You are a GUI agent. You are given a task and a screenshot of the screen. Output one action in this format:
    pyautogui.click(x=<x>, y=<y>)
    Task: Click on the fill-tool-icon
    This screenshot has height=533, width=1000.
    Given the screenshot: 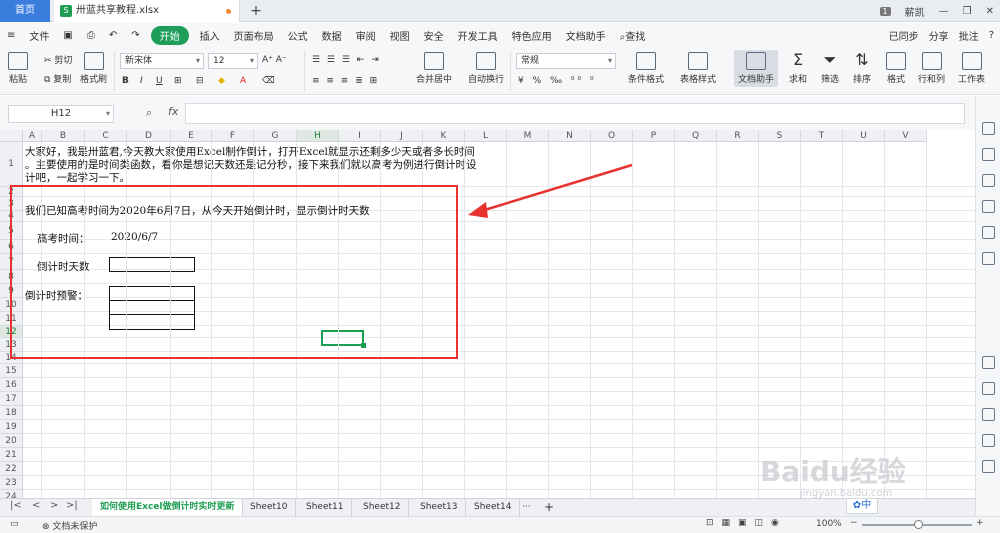 What is the action you would take?
    pyautogui.click(x=988, y=180)
    